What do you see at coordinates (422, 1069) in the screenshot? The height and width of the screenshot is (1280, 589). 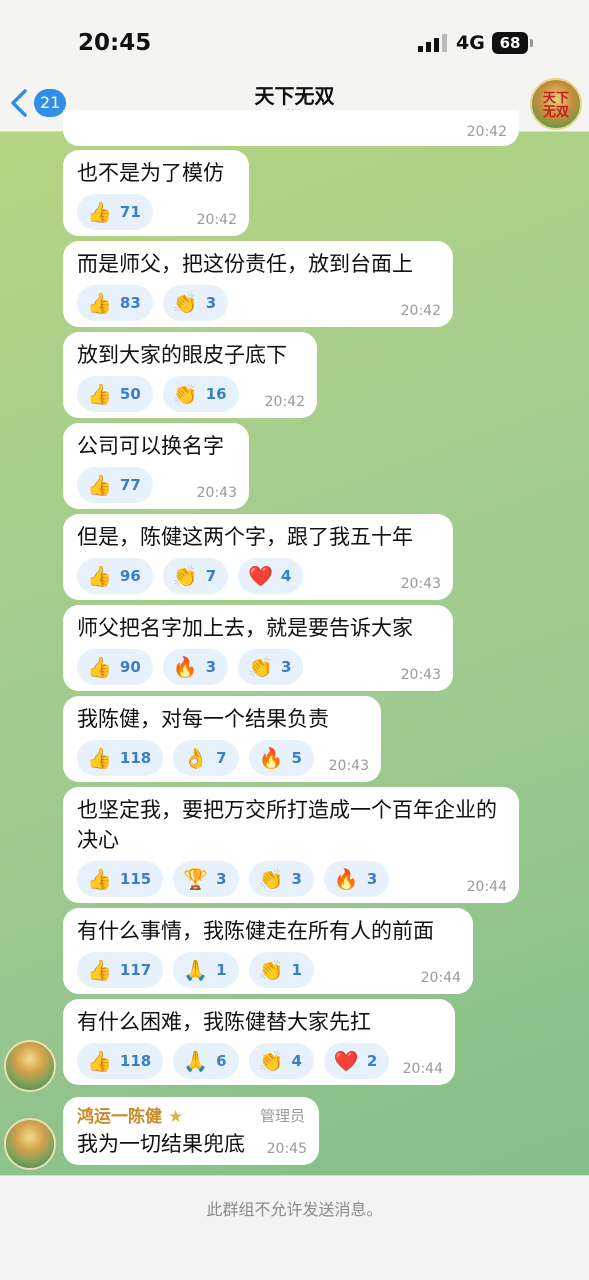 I see `message-time: 20:44` at bounding box center [422, 1069].